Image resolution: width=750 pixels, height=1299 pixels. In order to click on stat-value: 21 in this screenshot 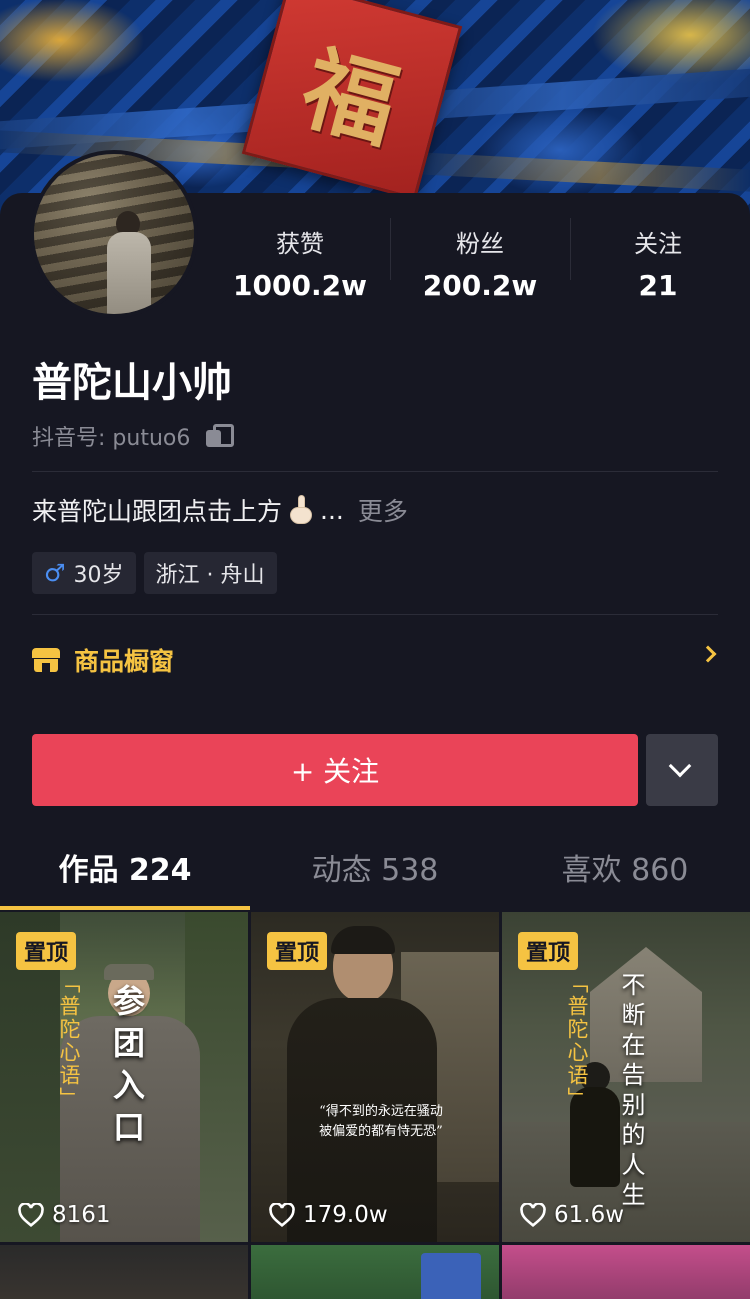, I will do `click(658, 285)`.